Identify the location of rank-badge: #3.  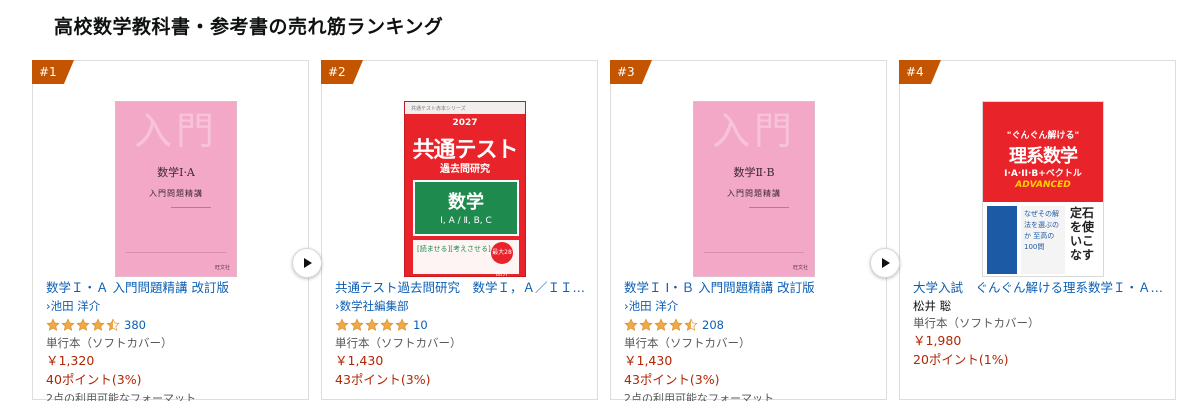
(631, 72).